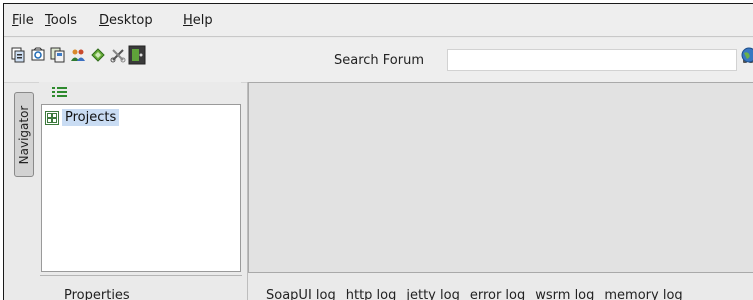  Describe the element at coordinates (188, 20) in the screenshot. I see `menu-help-mnemonic: H` at that location.